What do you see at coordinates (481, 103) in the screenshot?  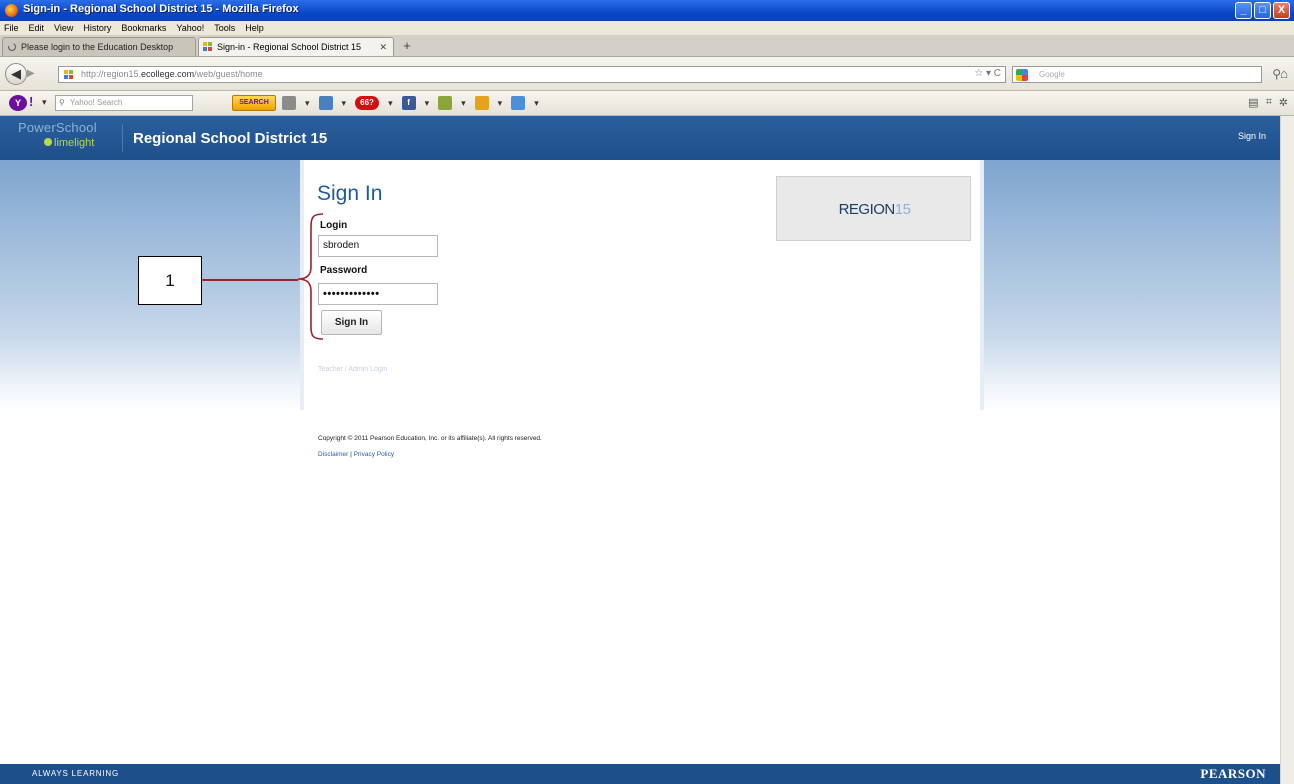 I see `weather-icon` at bounding box center [481, 103].